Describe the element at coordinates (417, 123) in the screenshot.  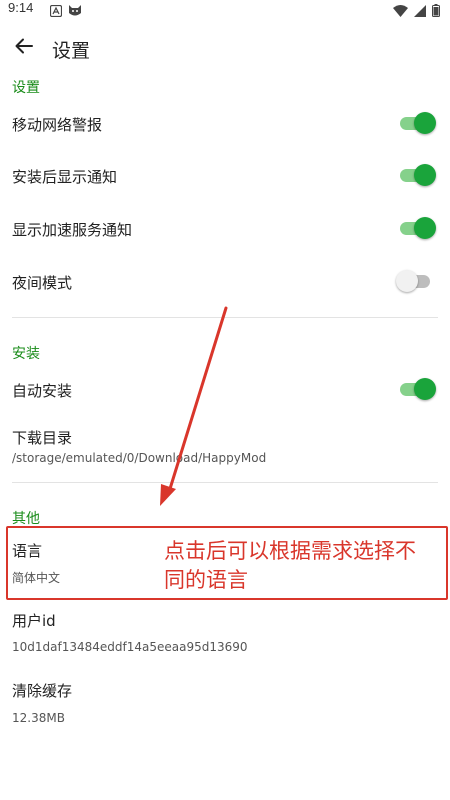
I see `mobile-alert-toggle` at that location.